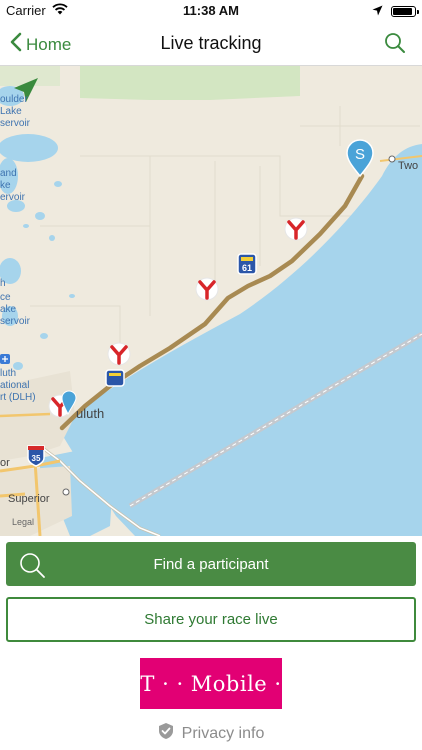 The image size is (422, 750). I want to click on map-label: ce, so click(5, 297).